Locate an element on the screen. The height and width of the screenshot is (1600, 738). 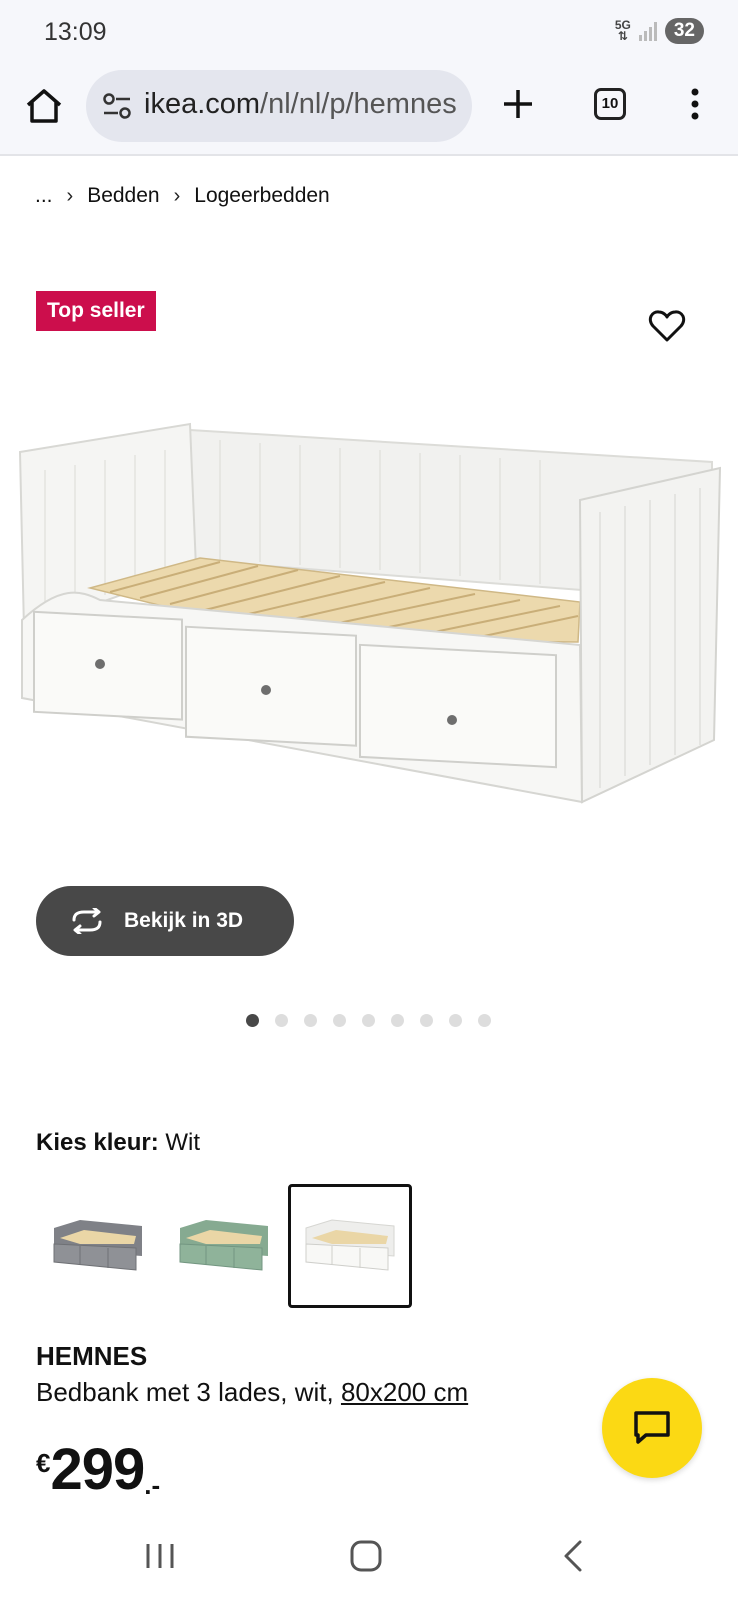
view-in-3d-button: Bekijk in 3D is located at coordinates (165, 921).